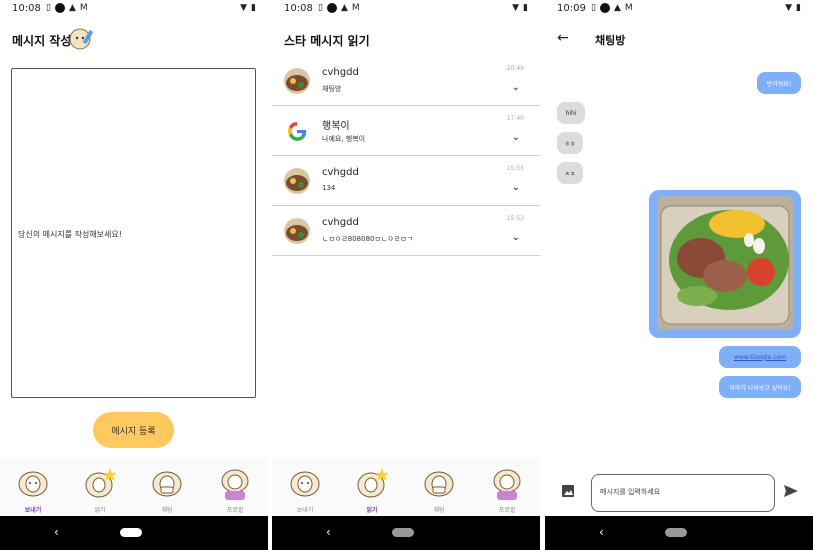 Image resolution: width=813 pixels, height=550 pixels. I want to click on app-bar: ← 채팅방, so click(679, 39).